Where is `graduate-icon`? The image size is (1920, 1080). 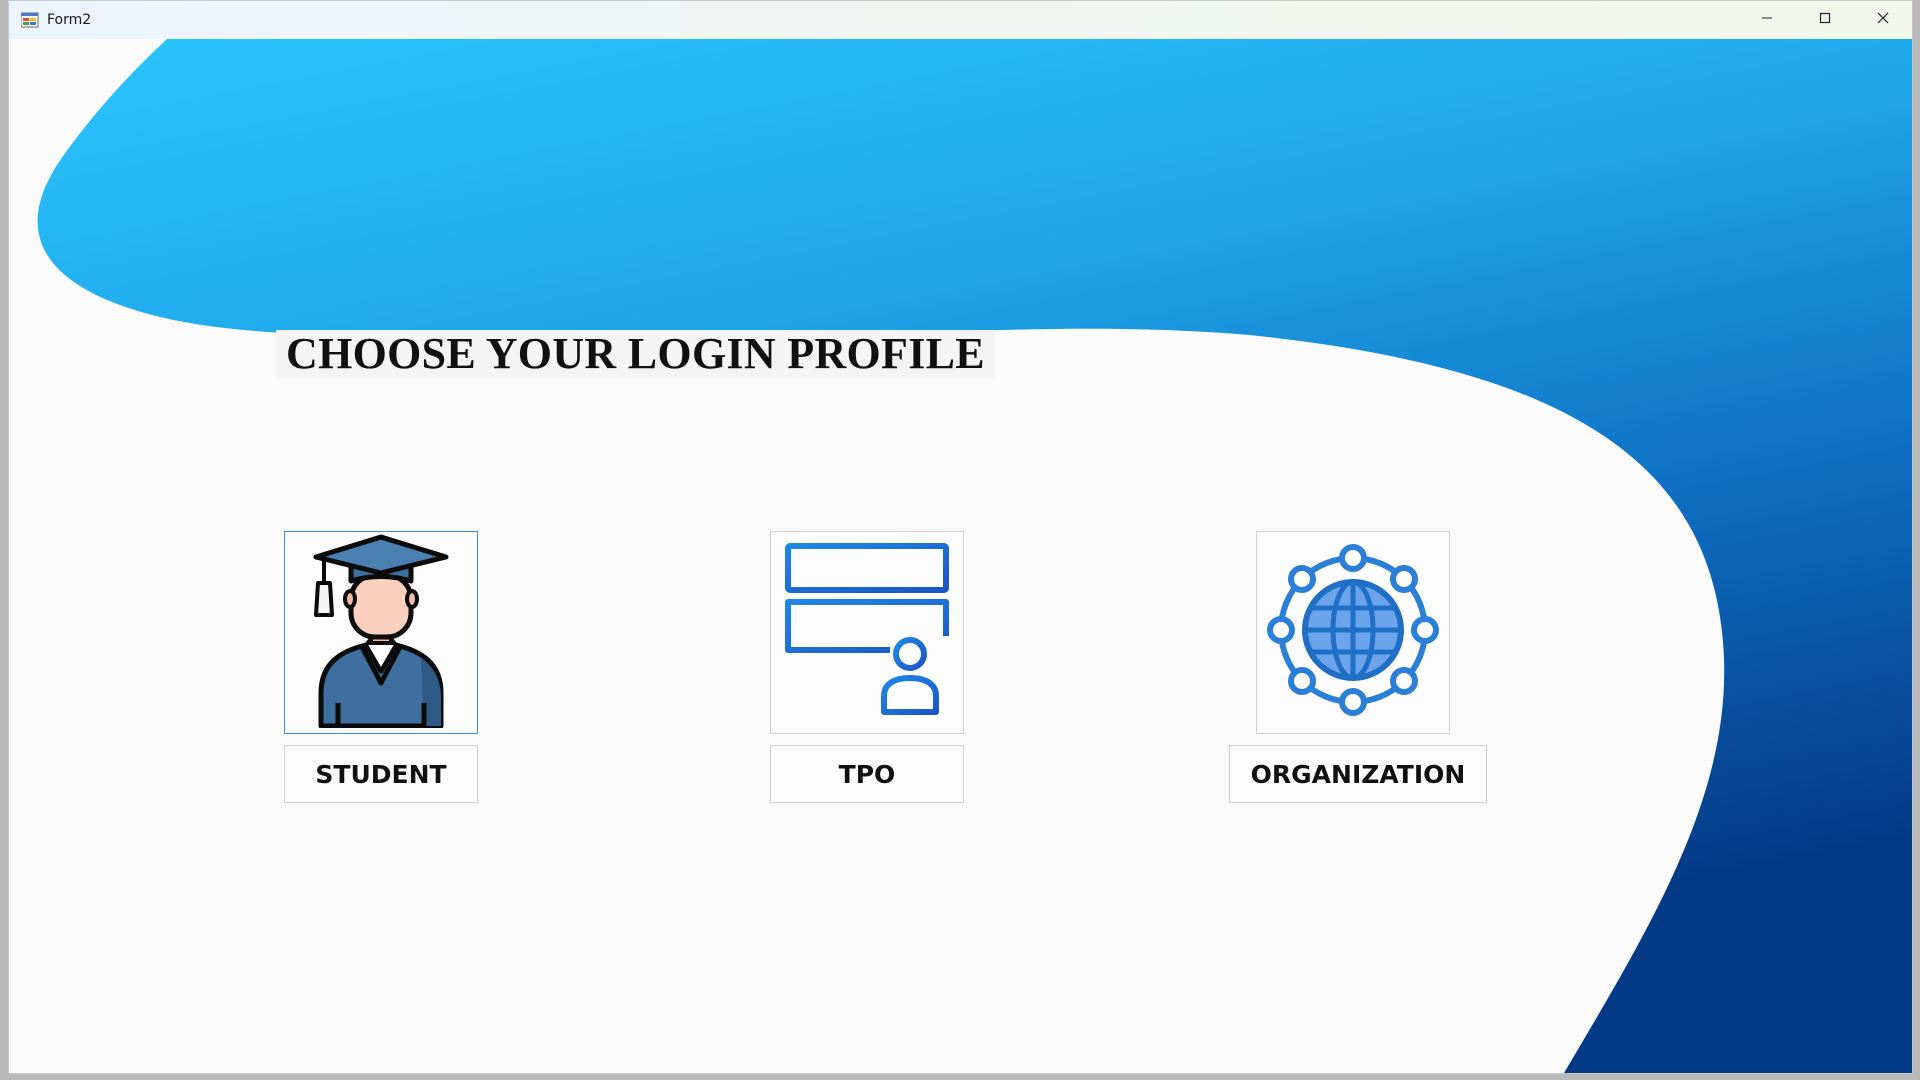 graduate-icon is located at coordinates (381, 633).